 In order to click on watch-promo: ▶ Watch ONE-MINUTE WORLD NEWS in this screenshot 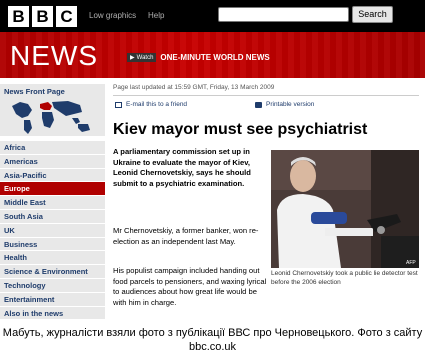, I will do `click(198, 57)`.